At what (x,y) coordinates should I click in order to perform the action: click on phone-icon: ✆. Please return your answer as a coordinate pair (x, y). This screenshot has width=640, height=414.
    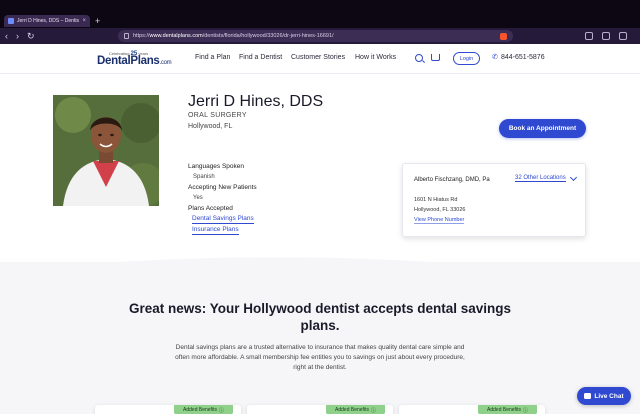
    Looking at the image, I should click on (495, 57).